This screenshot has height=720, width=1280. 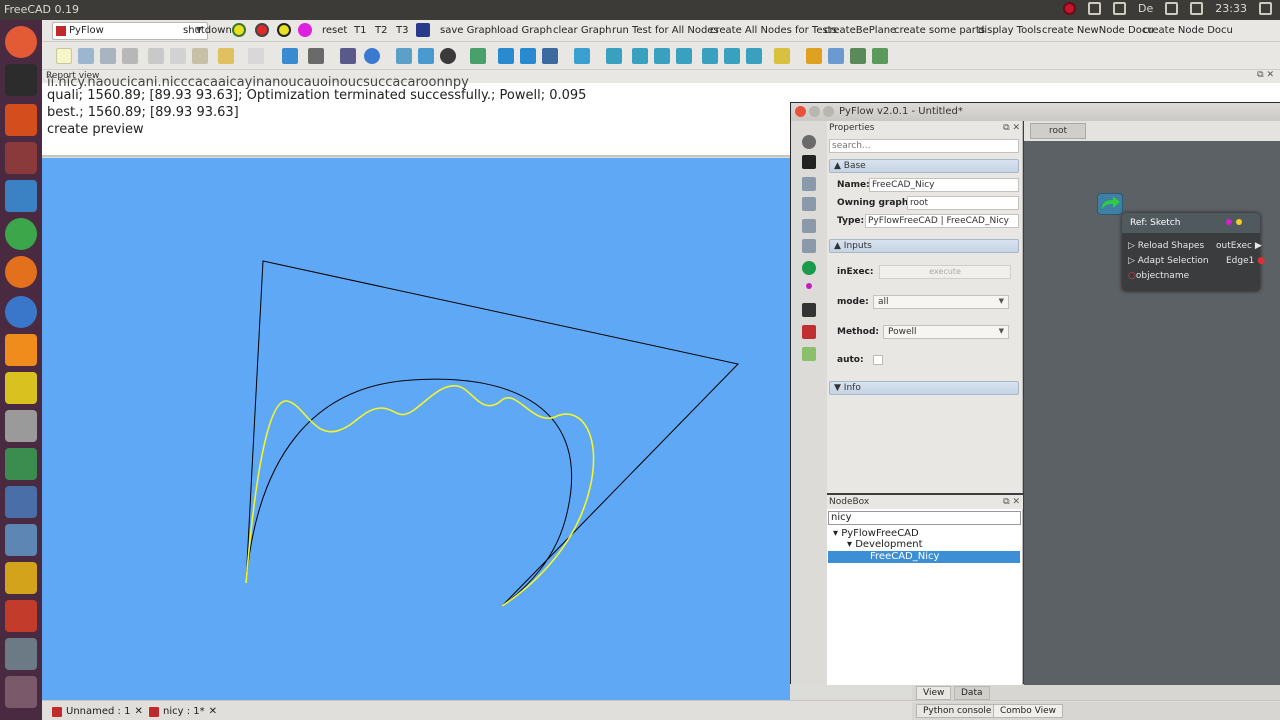 What do you see at coordinates (21, 692) in the screenshot?
I see `trash-icon` at bounding box center [21, 692].